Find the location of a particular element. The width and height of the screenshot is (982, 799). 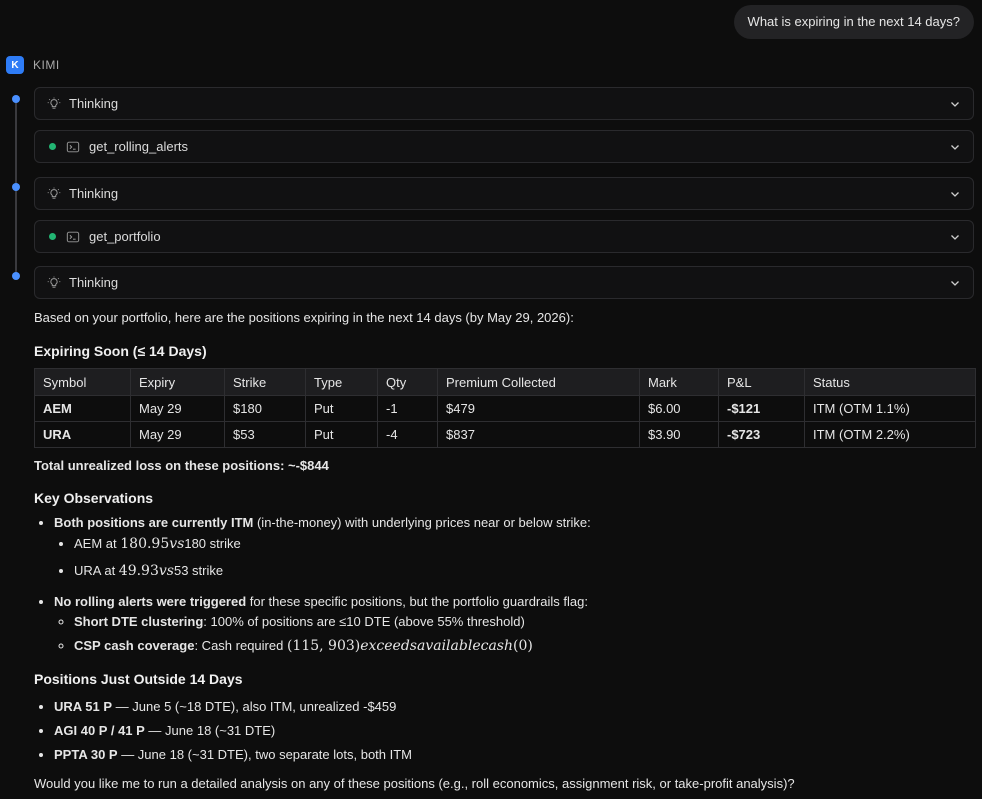

math-text: 180.95vs is located at coordinates (152, 544).